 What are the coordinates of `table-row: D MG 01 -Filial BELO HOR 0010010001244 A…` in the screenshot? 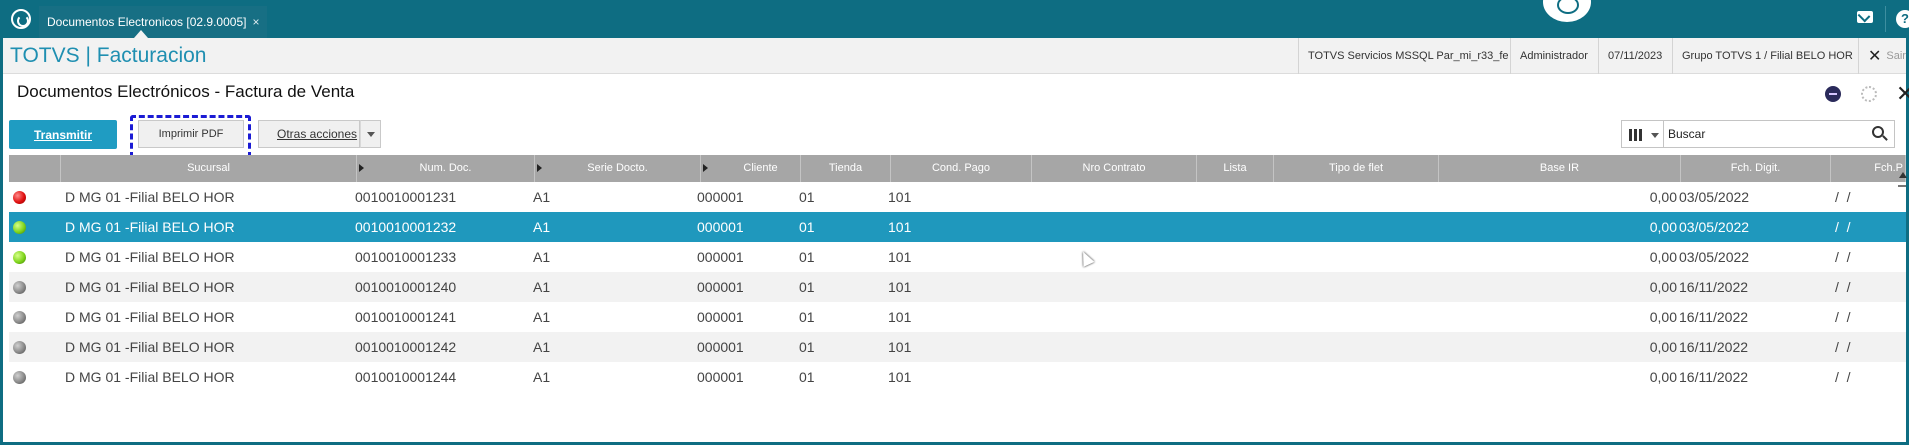 It's located at (957, 377).